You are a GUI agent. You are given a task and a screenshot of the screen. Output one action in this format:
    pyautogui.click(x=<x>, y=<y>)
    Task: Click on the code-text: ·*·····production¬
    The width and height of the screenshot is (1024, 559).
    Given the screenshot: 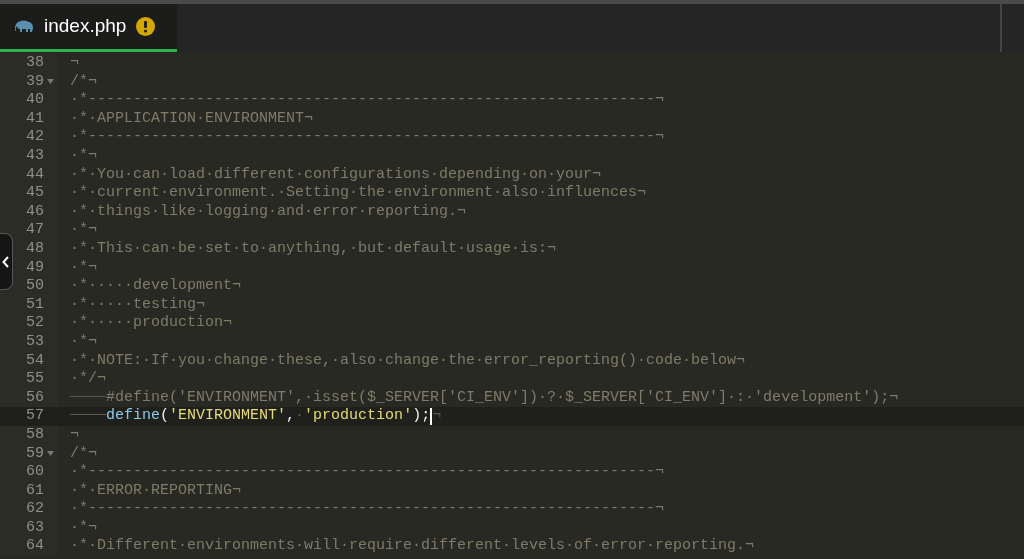 What is the action you would take?
    pyautogui.click(x=151, y=323)
    